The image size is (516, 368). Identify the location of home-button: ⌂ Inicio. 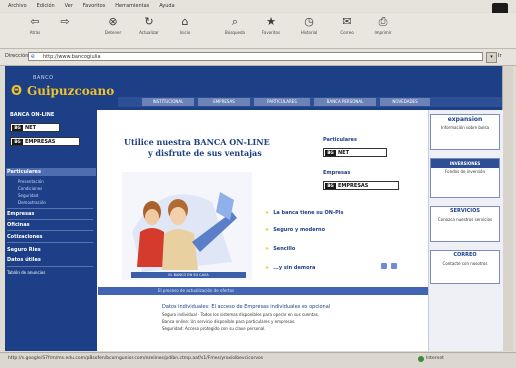
(185, 25).